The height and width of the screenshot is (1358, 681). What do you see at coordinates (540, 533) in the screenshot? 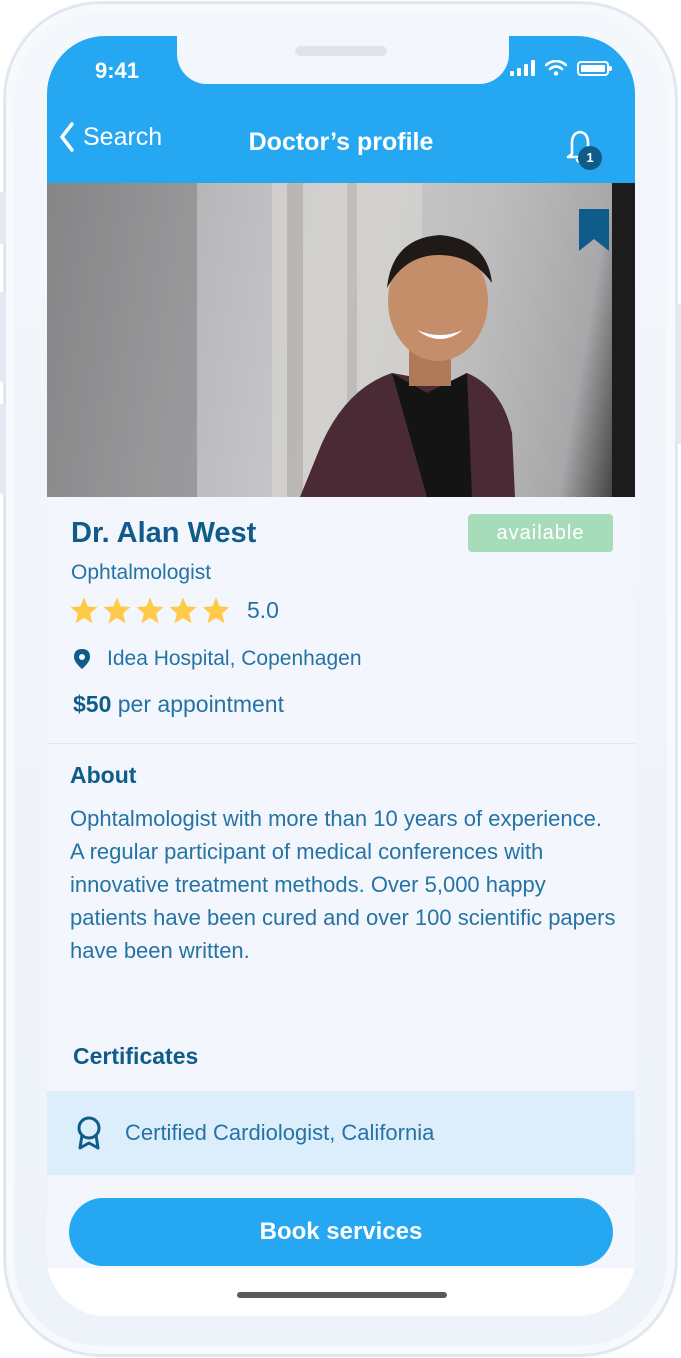
I see `availability-badge: available` at bounding box center [540, 533].